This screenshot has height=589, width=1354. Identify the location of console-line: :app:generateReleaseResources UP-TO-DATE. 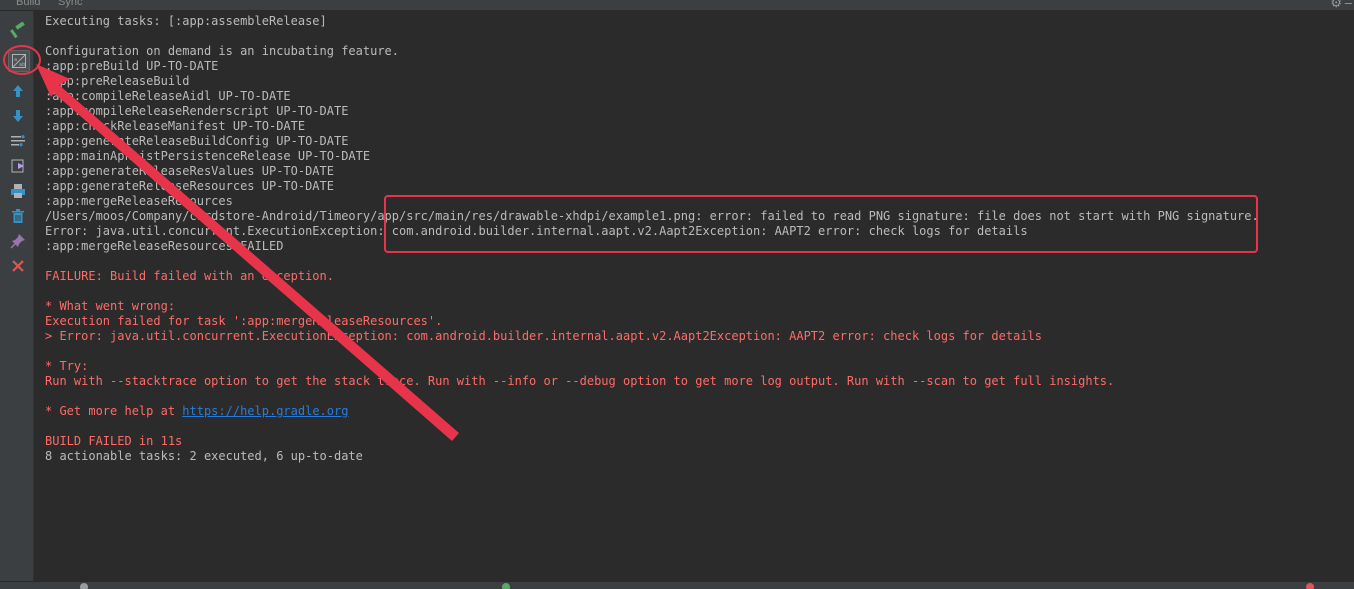
(189, 186).